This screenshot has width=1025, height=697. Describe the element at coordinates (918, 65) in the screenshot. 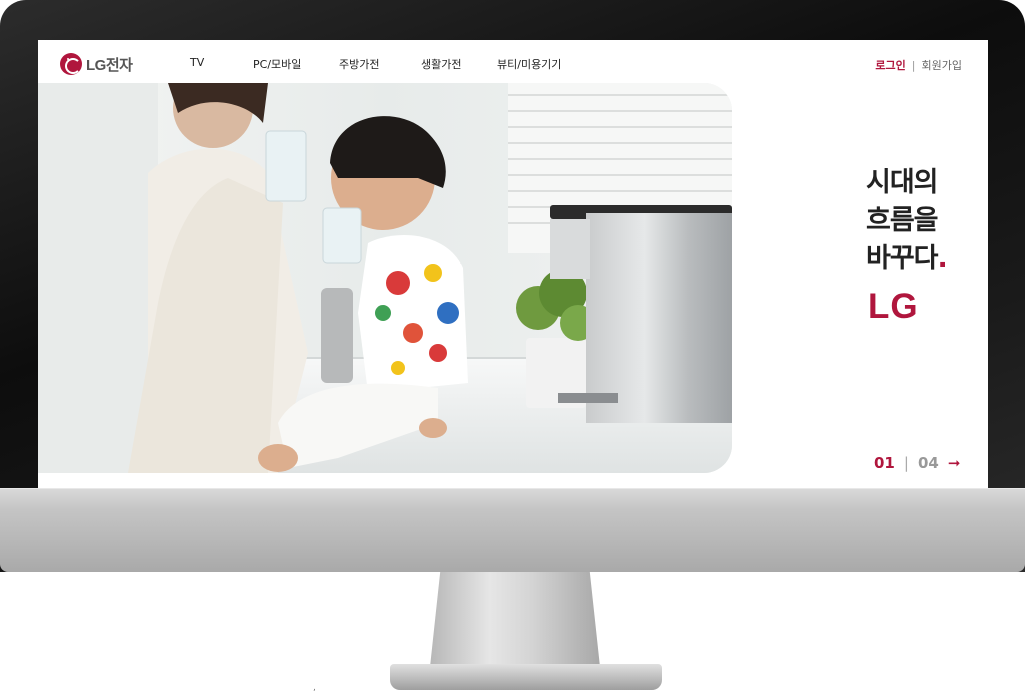

I see `auth-links: 로그인 | 회원가입` at that location.